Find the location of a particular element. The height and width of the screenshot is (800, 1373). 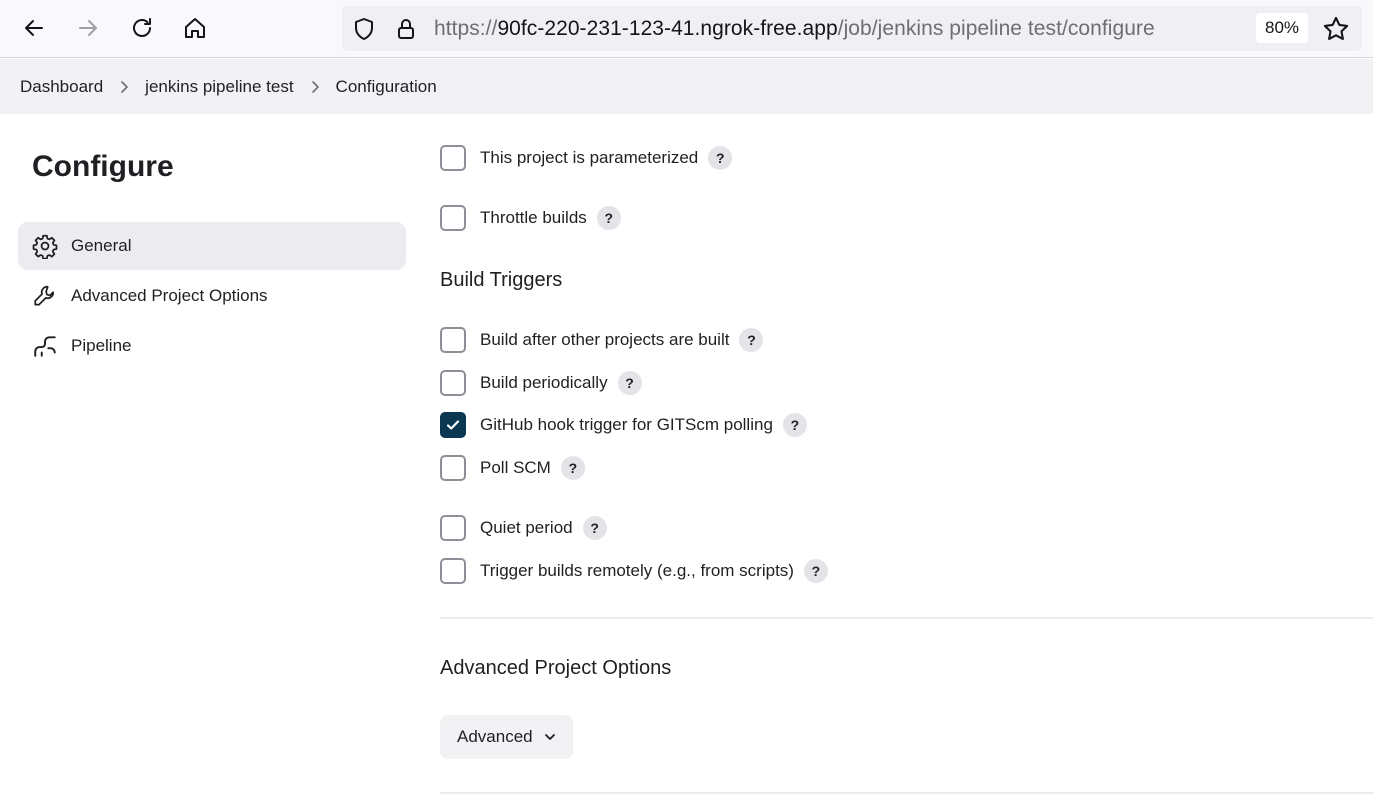

url-path: /job/jenkins pipeline test/configure is located at coordinates (996, 28).